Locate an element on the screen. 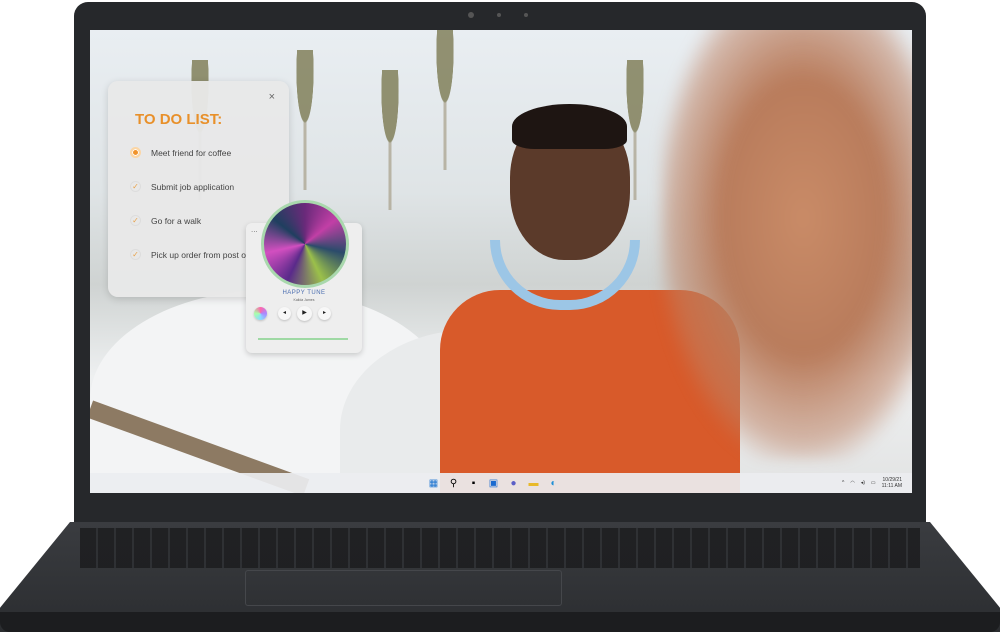 This screenshot has height=632, width=1000. keyboard is located at coordinates (500, 548).